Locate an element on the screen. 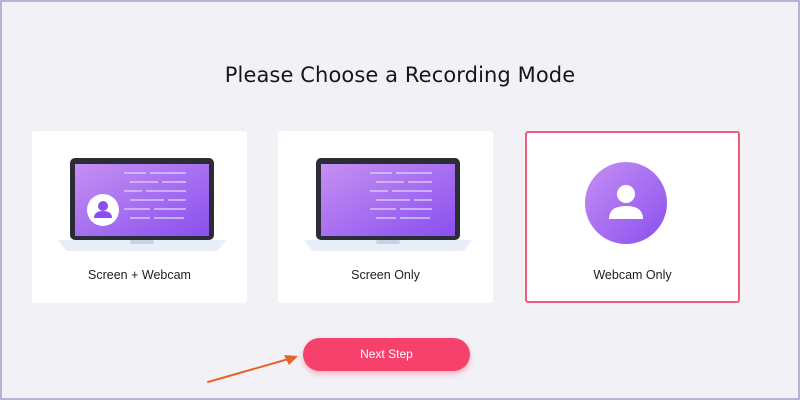 The width and height of the screenshot is (800, 400). user-avatar-icon is located at coordinates (626, 203).